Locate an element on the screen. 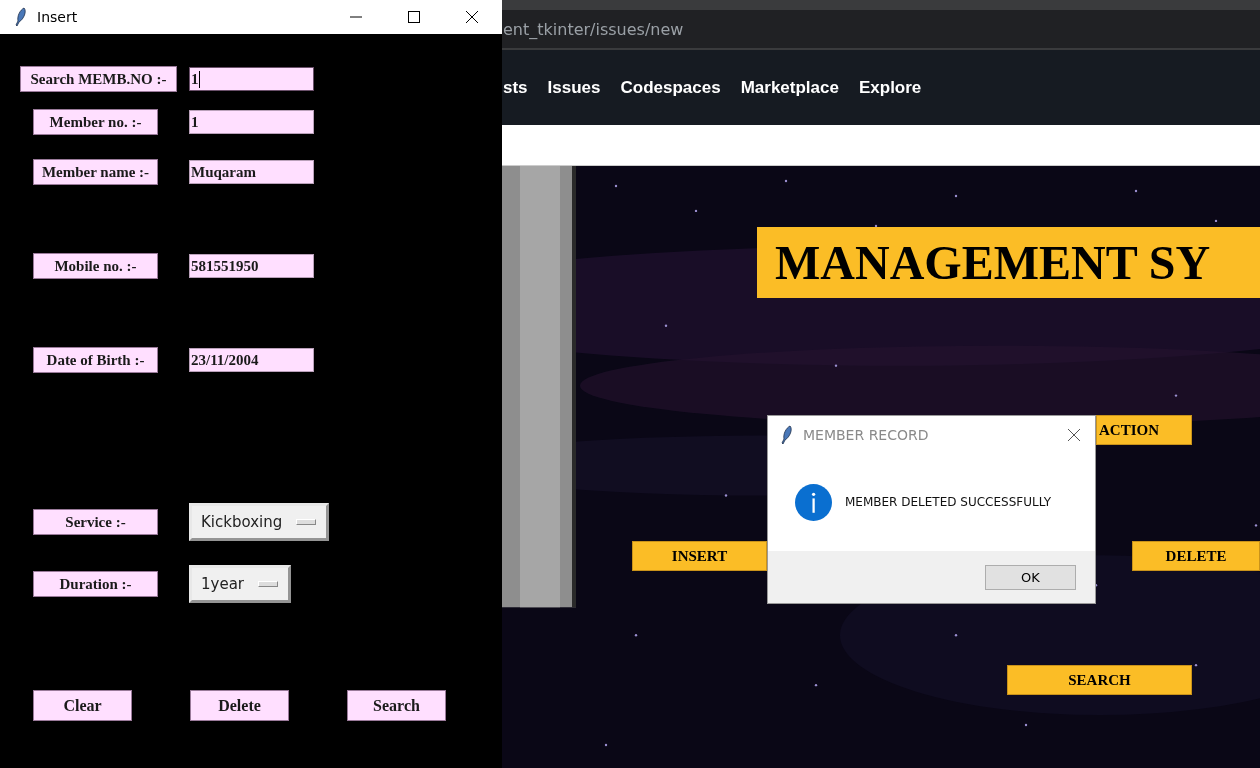 The height and width of the screenshot is (768, 1260). input-field: 581551950 is located at coordinates (251, 266).